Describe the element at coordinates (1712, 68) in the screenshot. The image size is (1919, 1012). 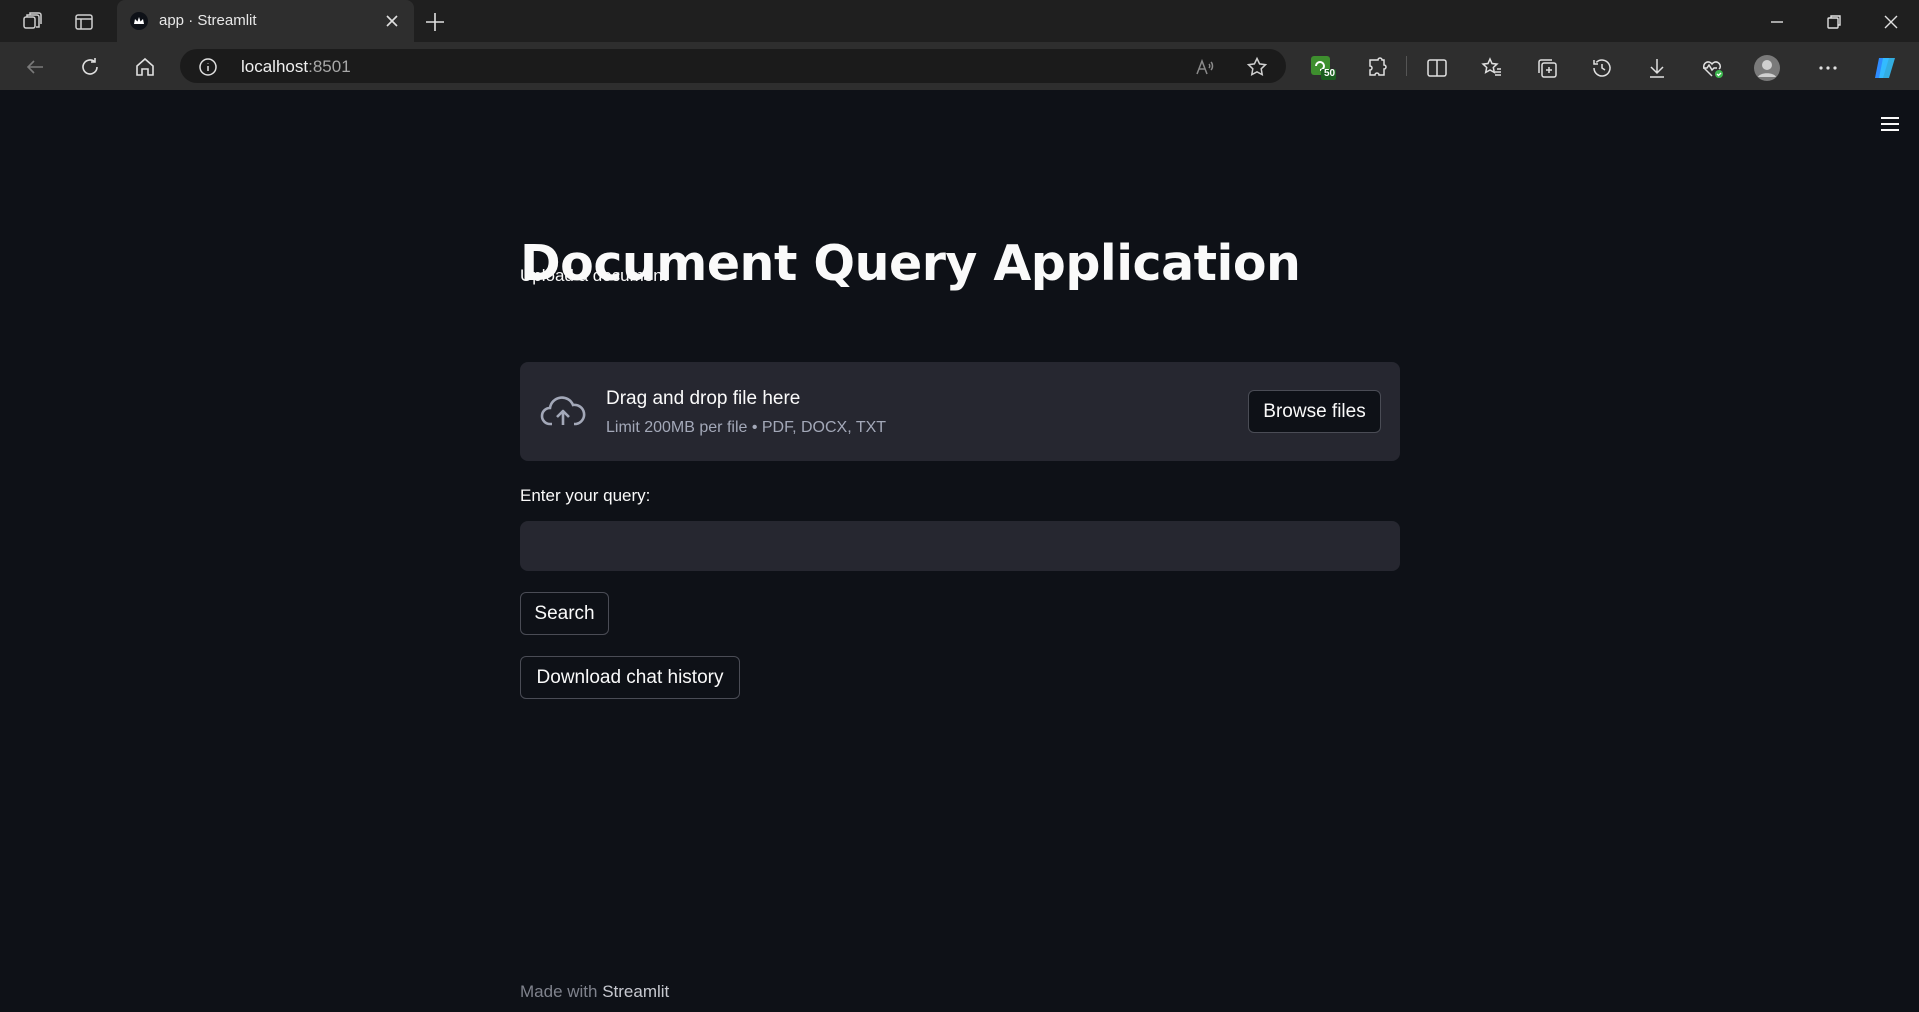
I see `browser-essentials-icon` at that location.